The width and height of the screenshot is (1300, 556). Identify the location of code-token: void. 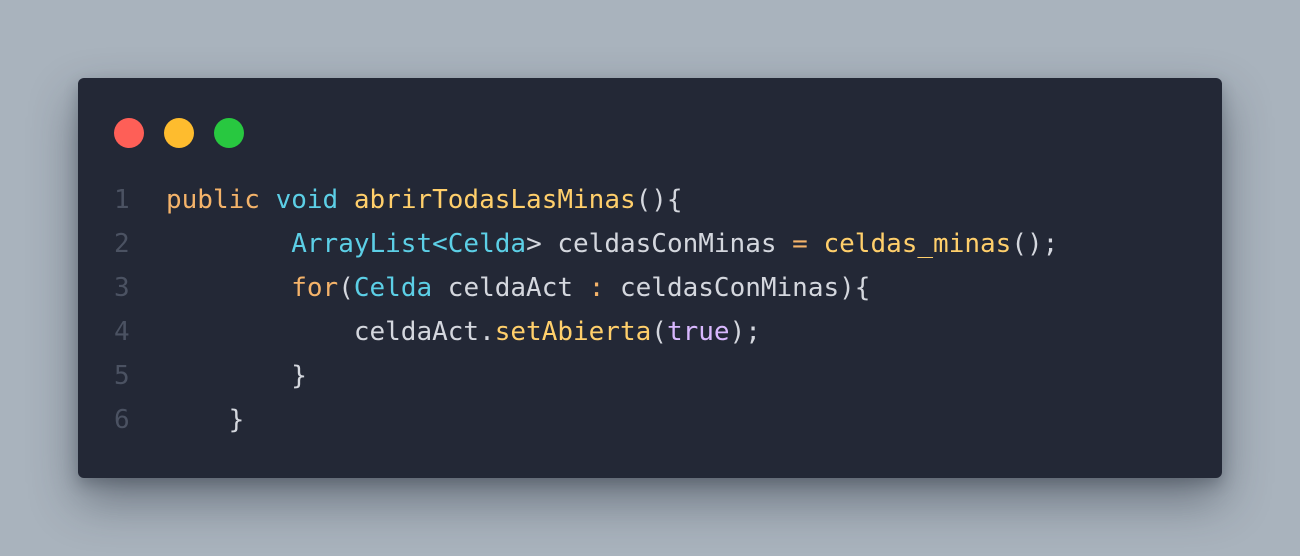
(307, 200).